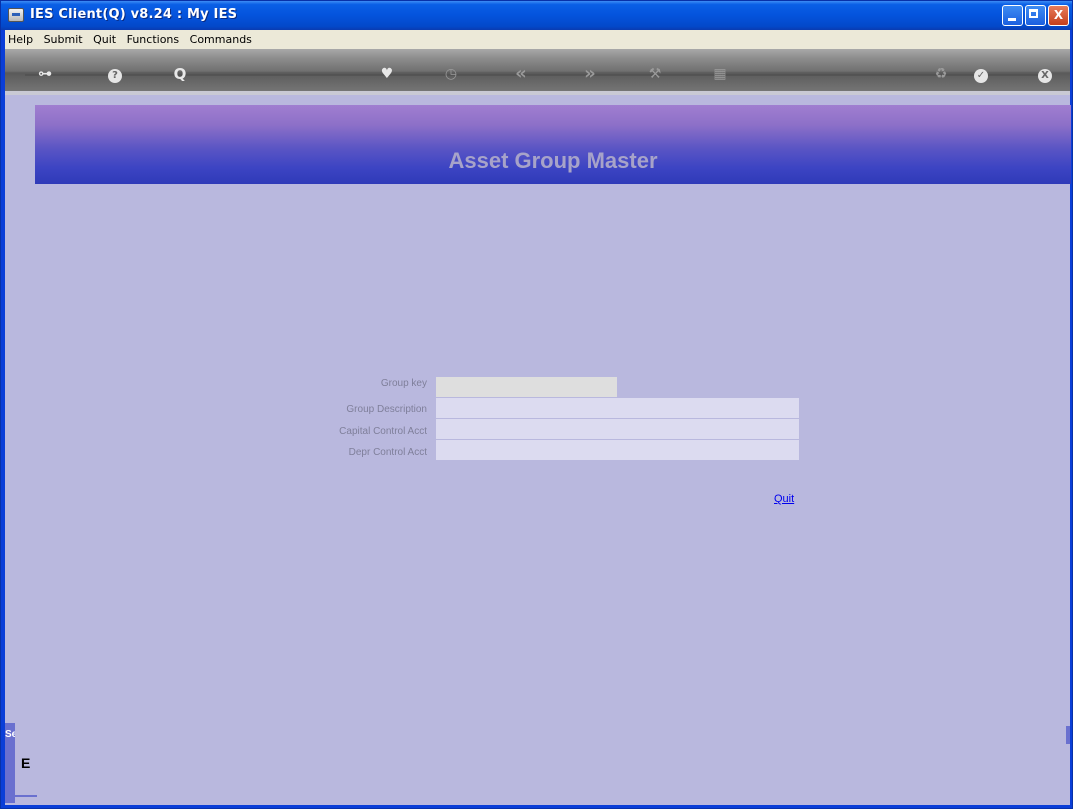  Describe the element at coordinates (1068, 735) in the screenshot. I see `right-scroll-marker` at that location.